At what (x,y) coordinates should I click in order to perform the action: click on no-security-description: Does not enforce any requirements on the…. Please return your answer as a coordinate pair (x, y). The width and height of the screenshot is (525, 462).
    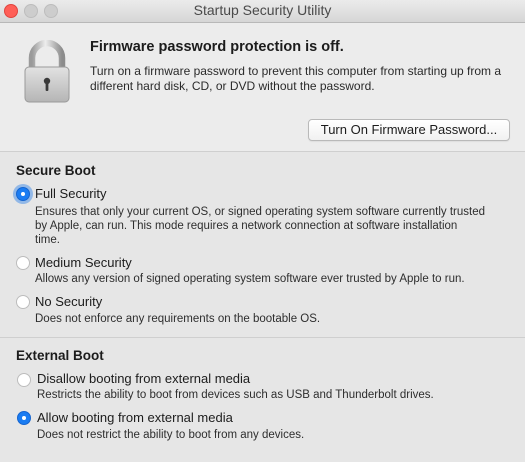
    Looking at the image, I should click on (178, 319).